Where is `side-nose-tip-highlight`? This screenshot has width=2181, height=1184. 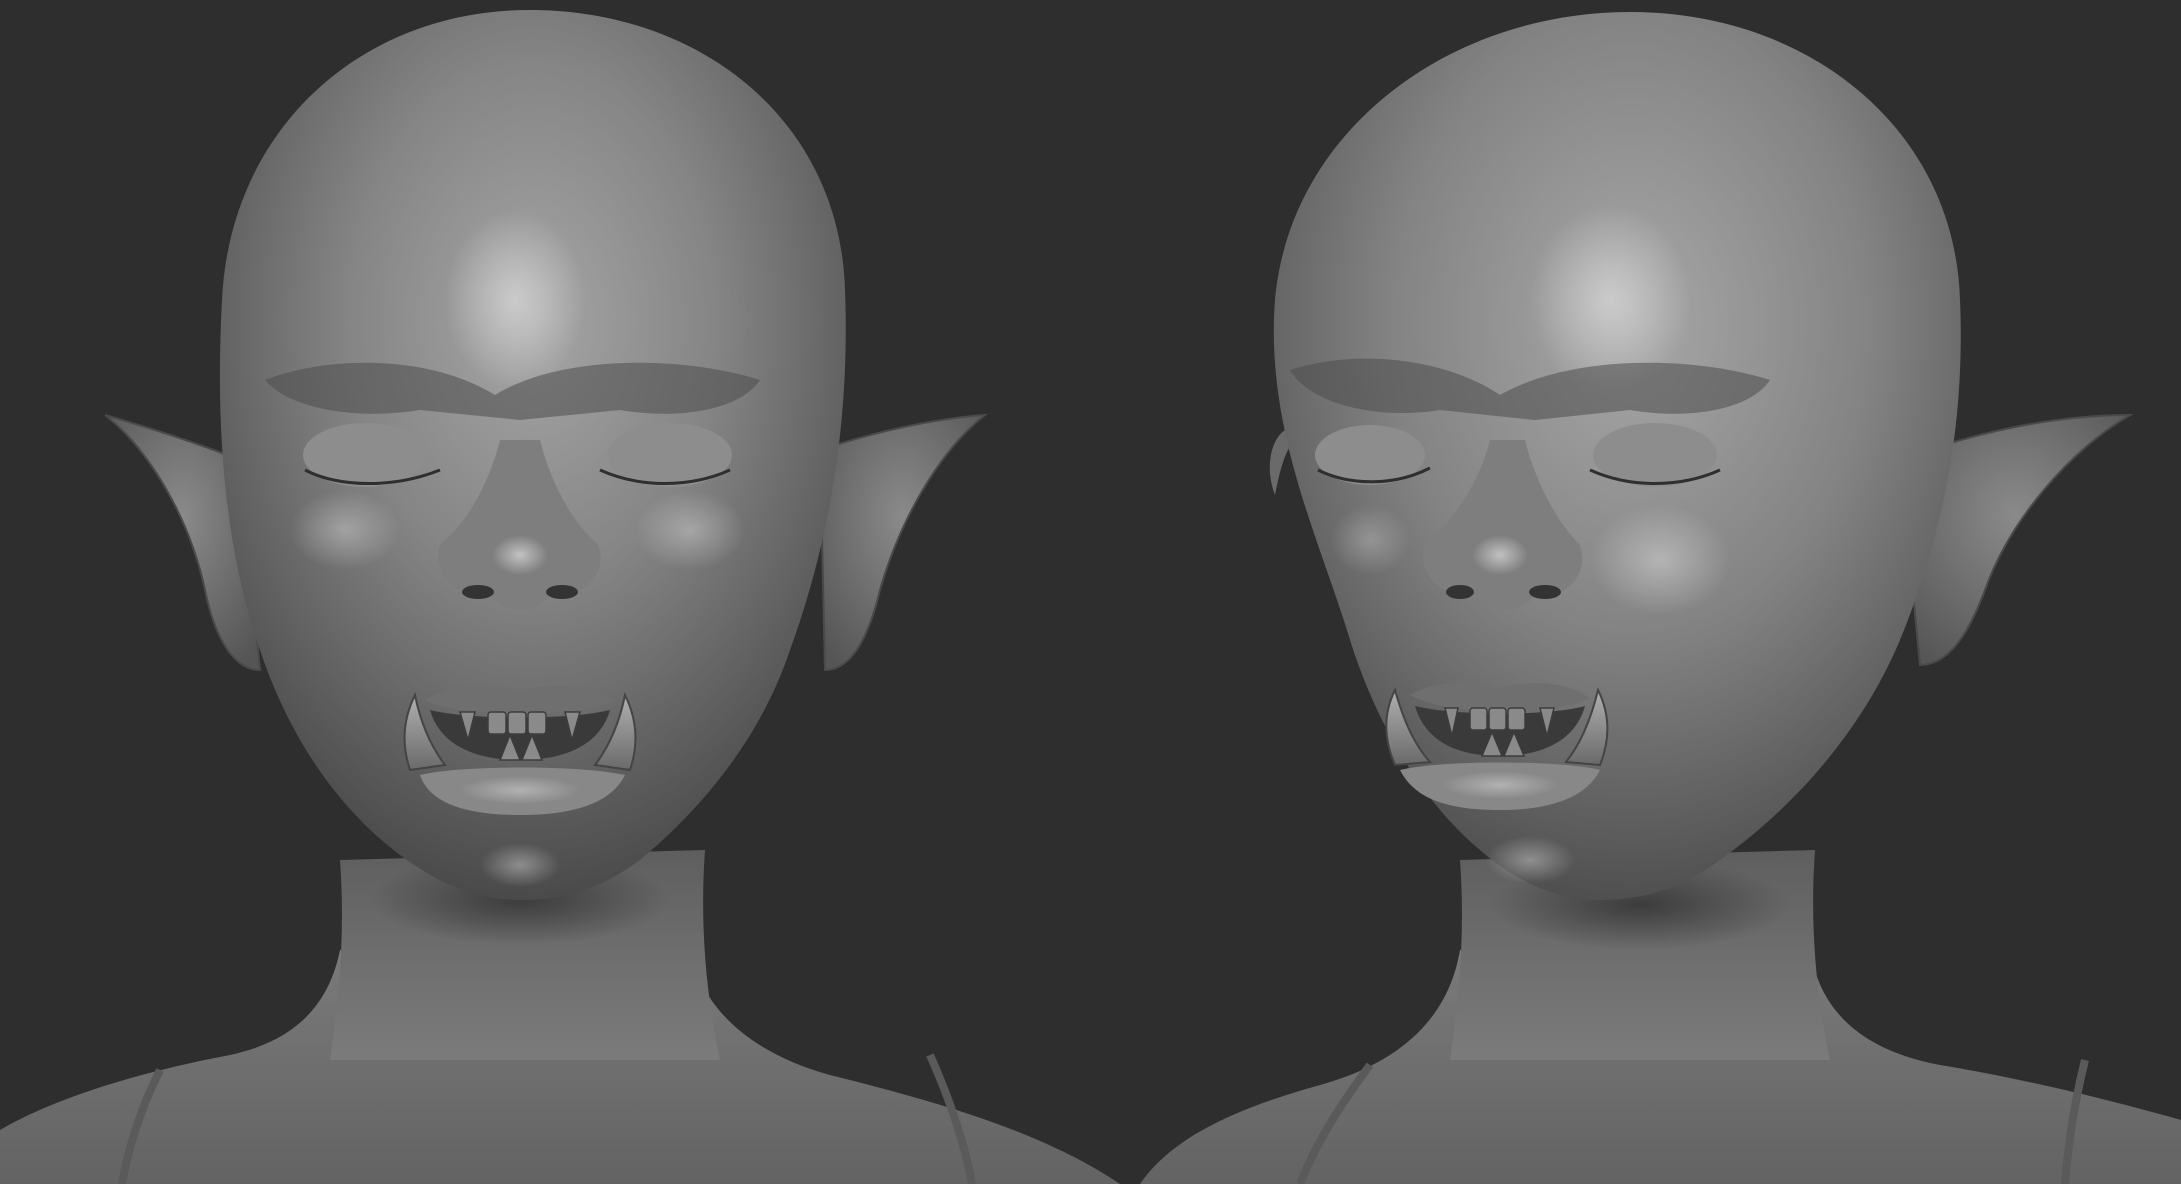
side-nose-tip-highlight is located at coordinates (1500, 555).